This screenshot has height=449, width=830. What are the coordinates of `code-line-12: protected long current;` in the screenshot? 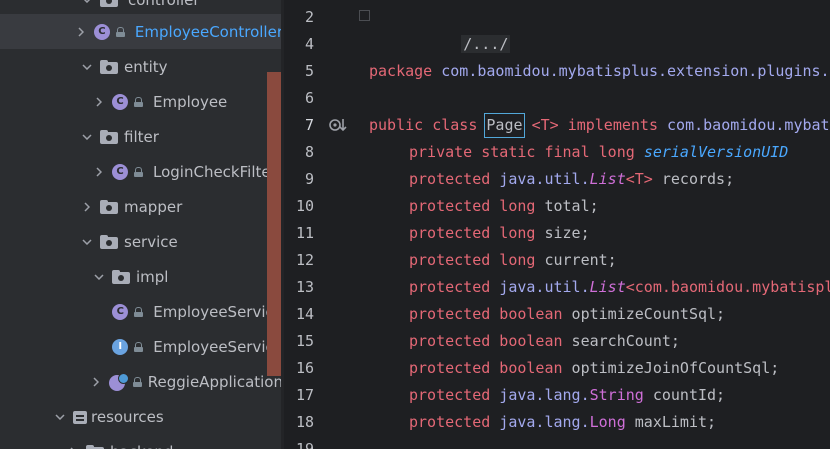 It's located at (513, 260).